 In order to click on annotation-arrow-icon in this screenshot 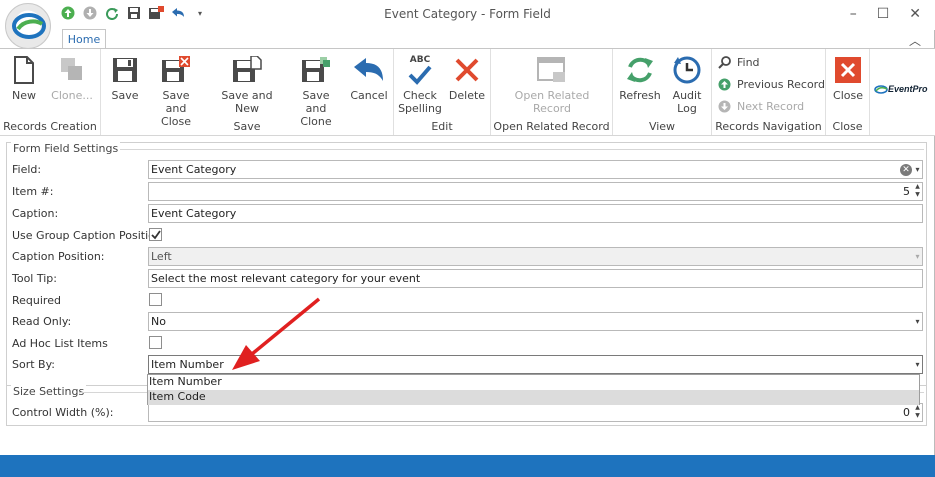, I will do `click(276, 333)`.